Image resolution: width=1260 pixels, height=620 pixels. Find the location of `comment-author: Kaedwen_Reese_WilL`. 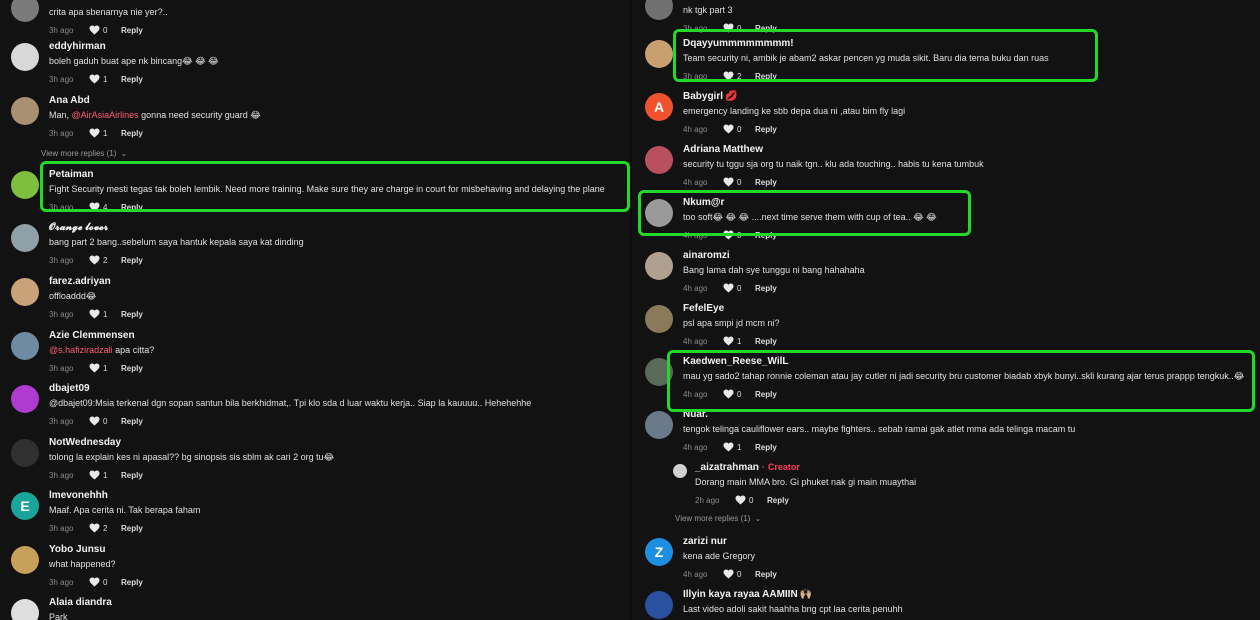

comment-author: Kaedwen_Reese_WilL is located at coordinates (736, 361).